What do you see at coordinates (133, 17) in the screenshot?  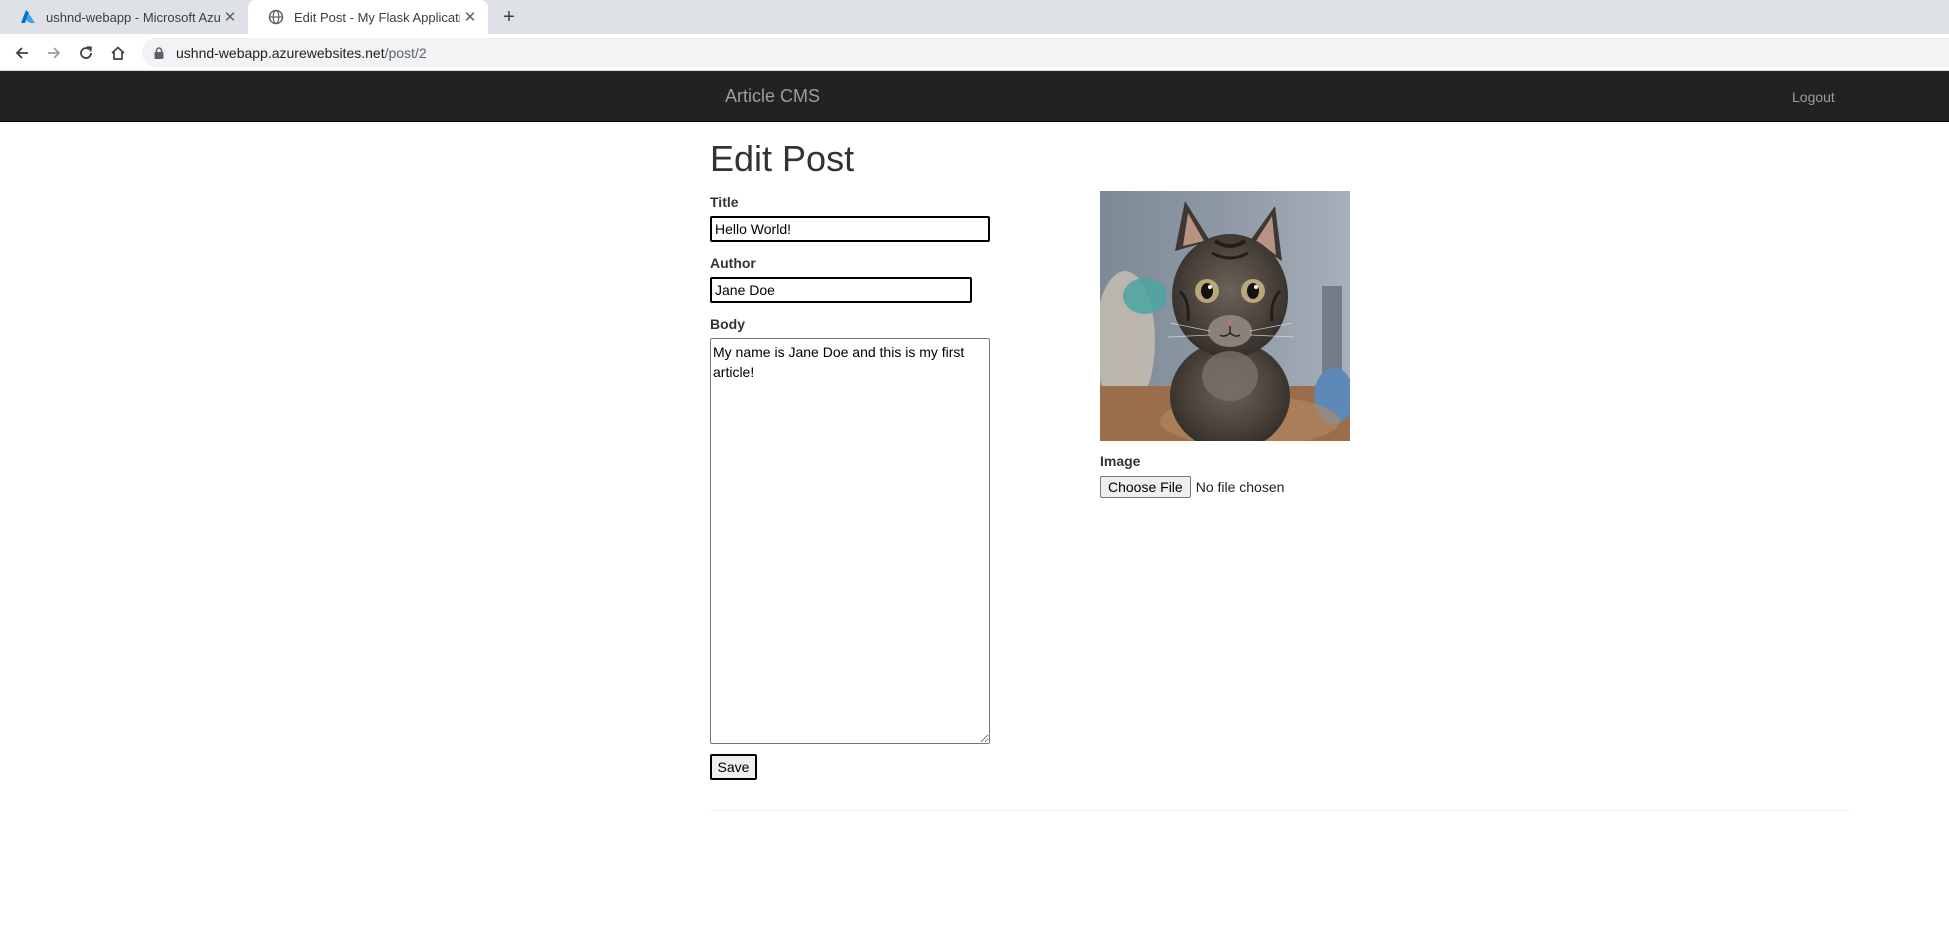 I see `tab-title: ushnd-webapp - Microsoft Azure` at bounding box center [133, 17].